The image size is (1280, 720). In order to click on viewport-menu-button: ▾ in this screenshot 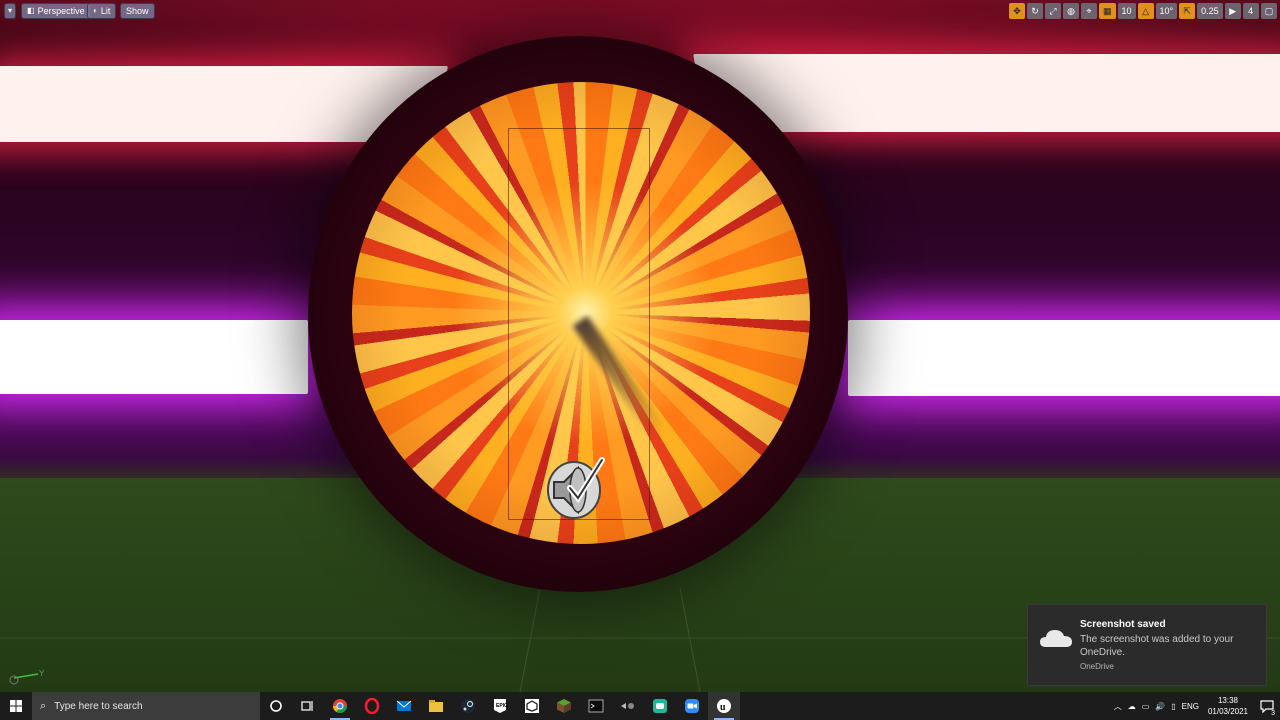, I will do `click(10, 11)`.